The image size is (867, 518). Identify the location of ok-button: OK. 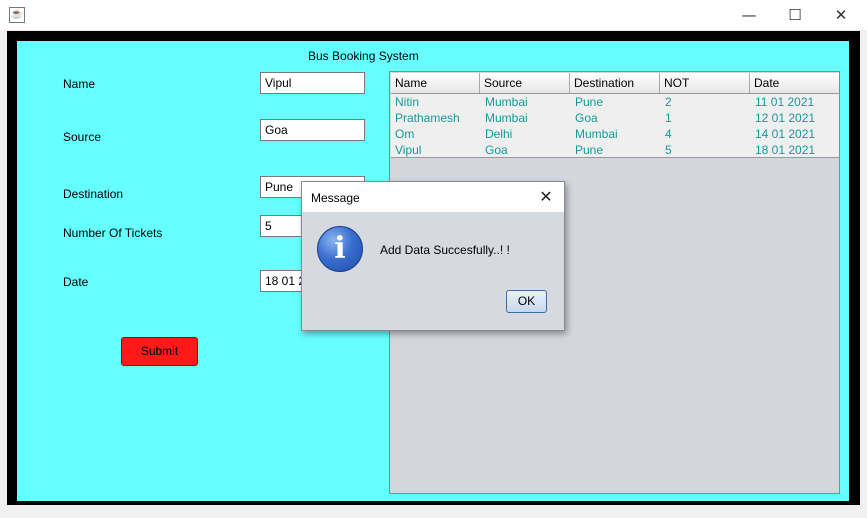
(526, 301).